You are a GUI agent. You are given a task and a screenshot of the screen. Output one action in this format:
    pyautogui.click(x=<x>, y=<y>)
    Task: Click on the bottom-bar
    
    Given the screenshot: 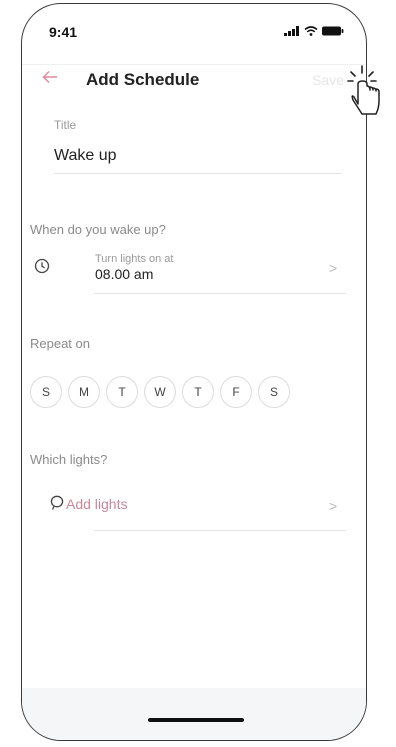 What is the action you would take?
    pyautogui.click(x=194, y=714)
    